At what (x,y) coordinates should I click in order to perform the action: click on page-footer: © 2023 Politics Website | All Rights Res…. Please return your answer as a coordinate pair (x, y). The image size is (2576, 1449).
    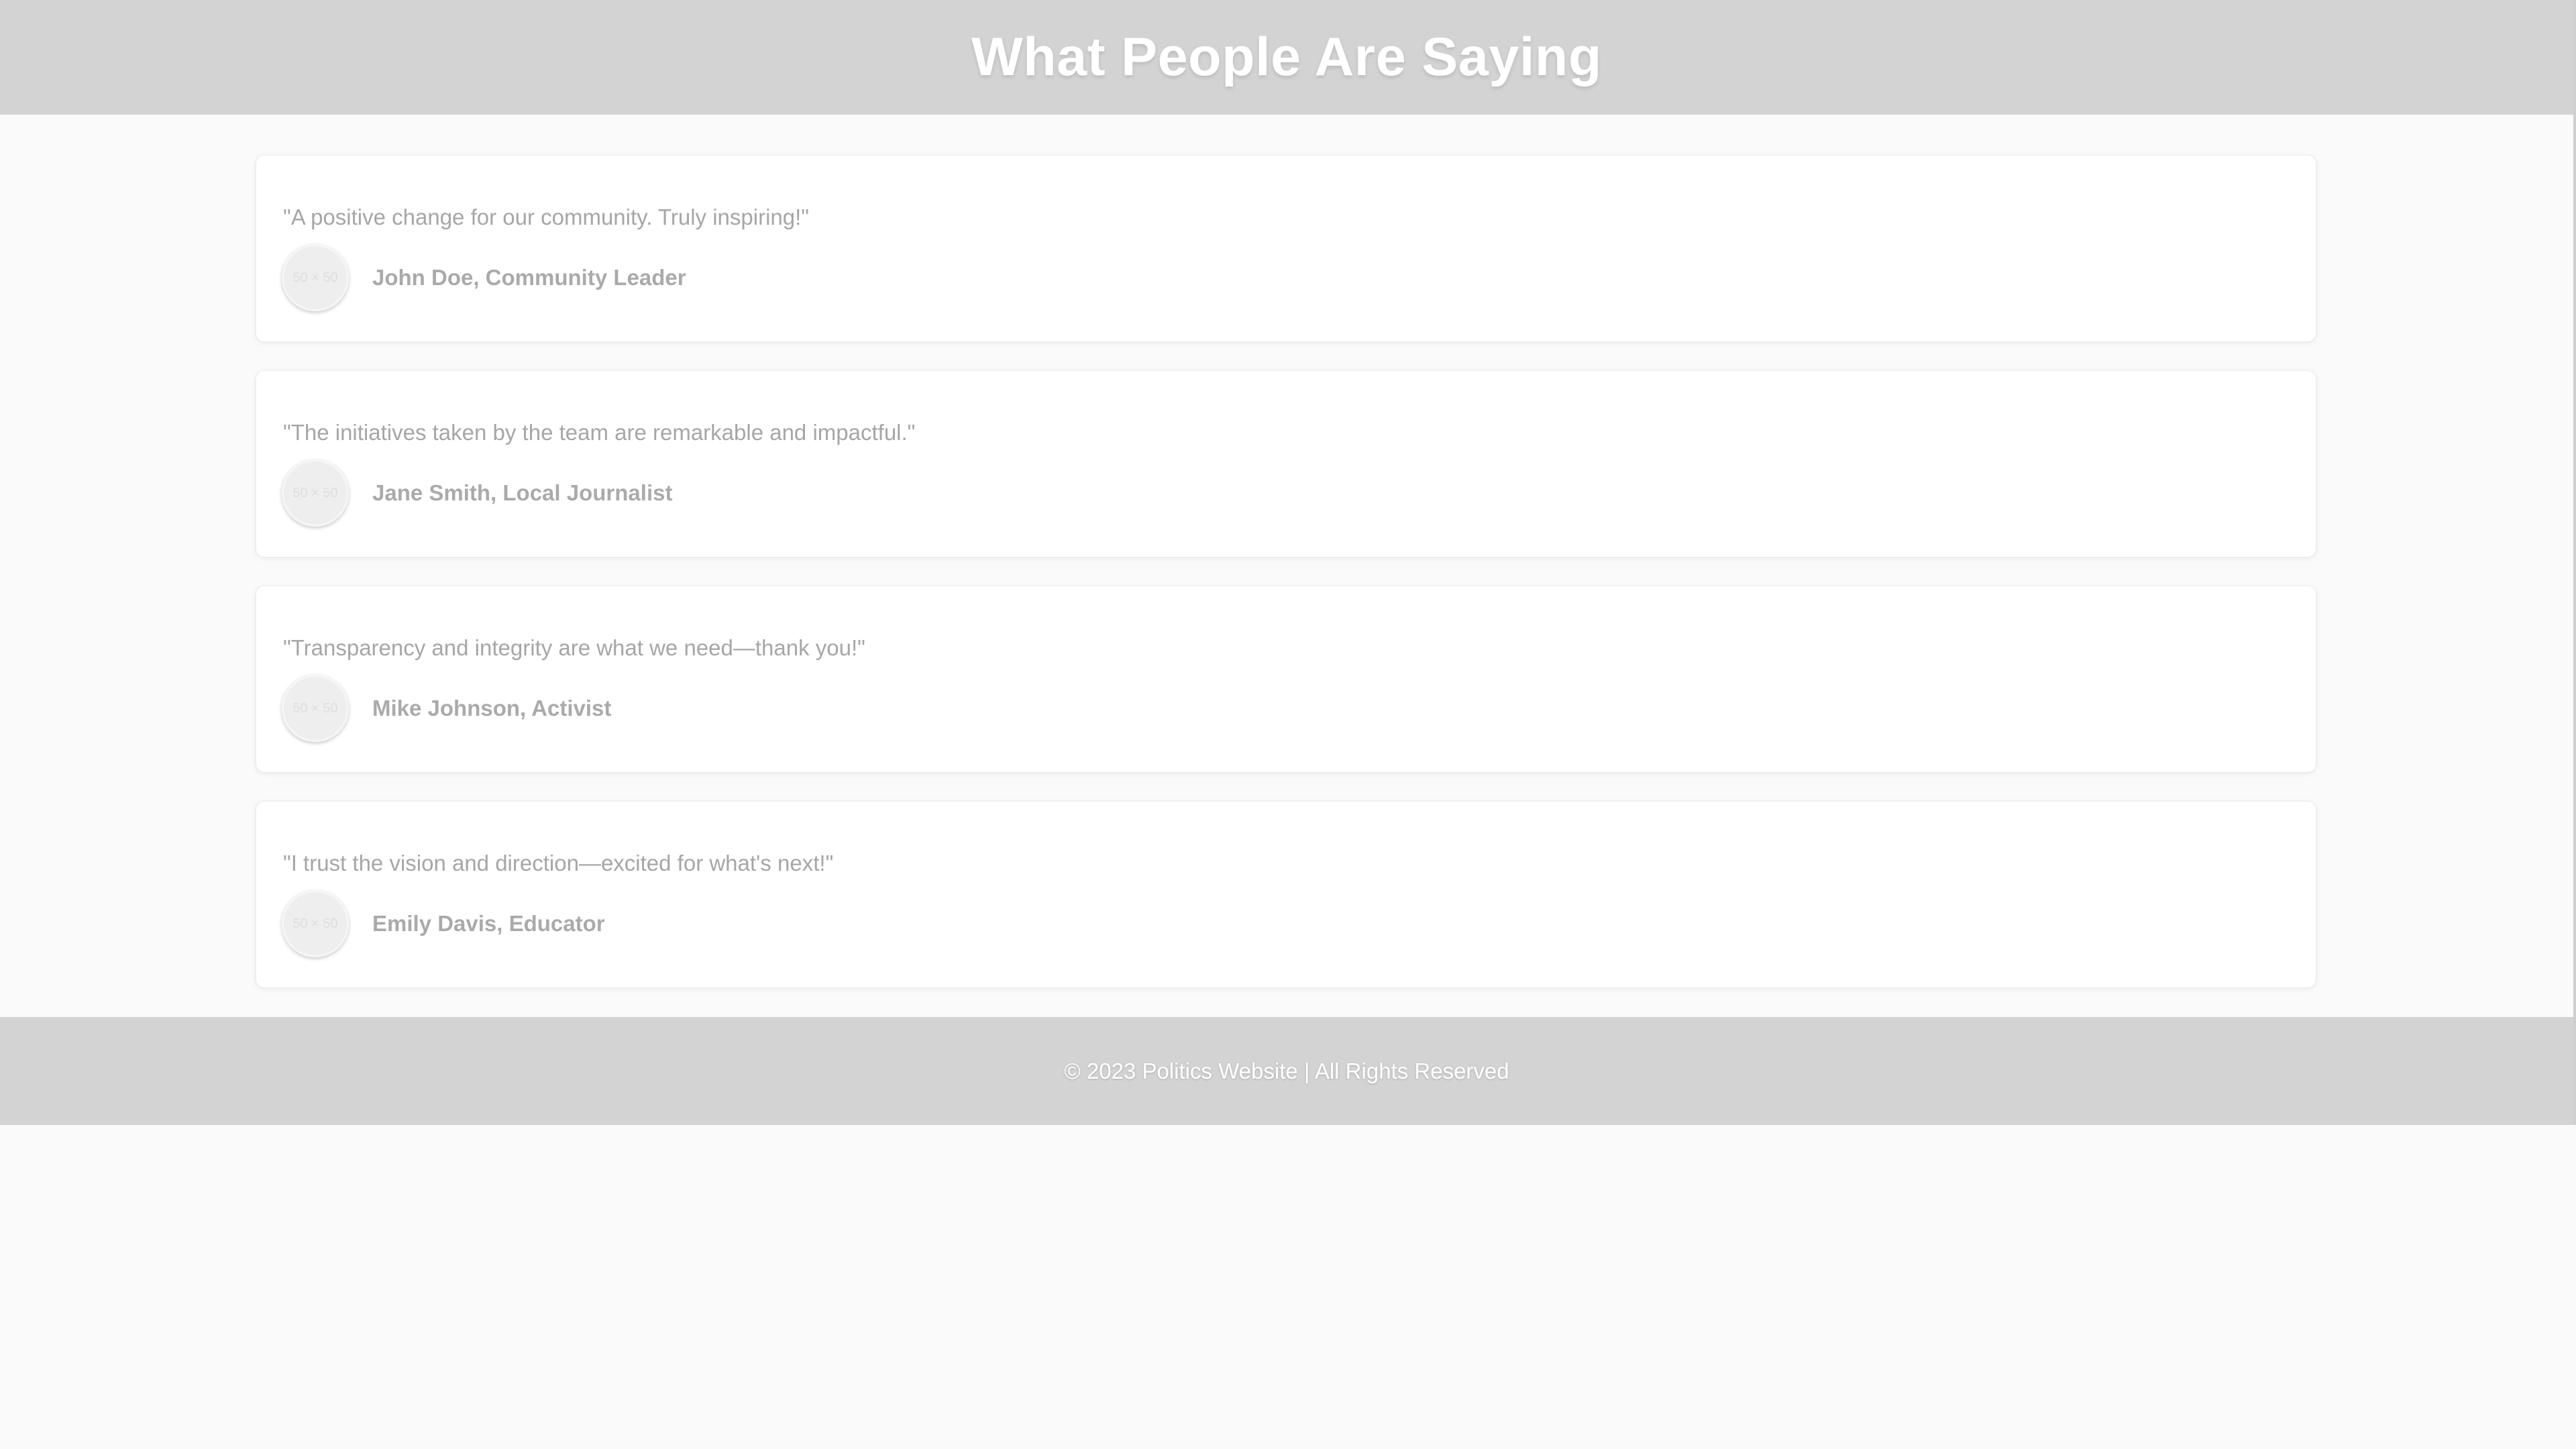
    Looking at the image, I should click on (1286, 1071).